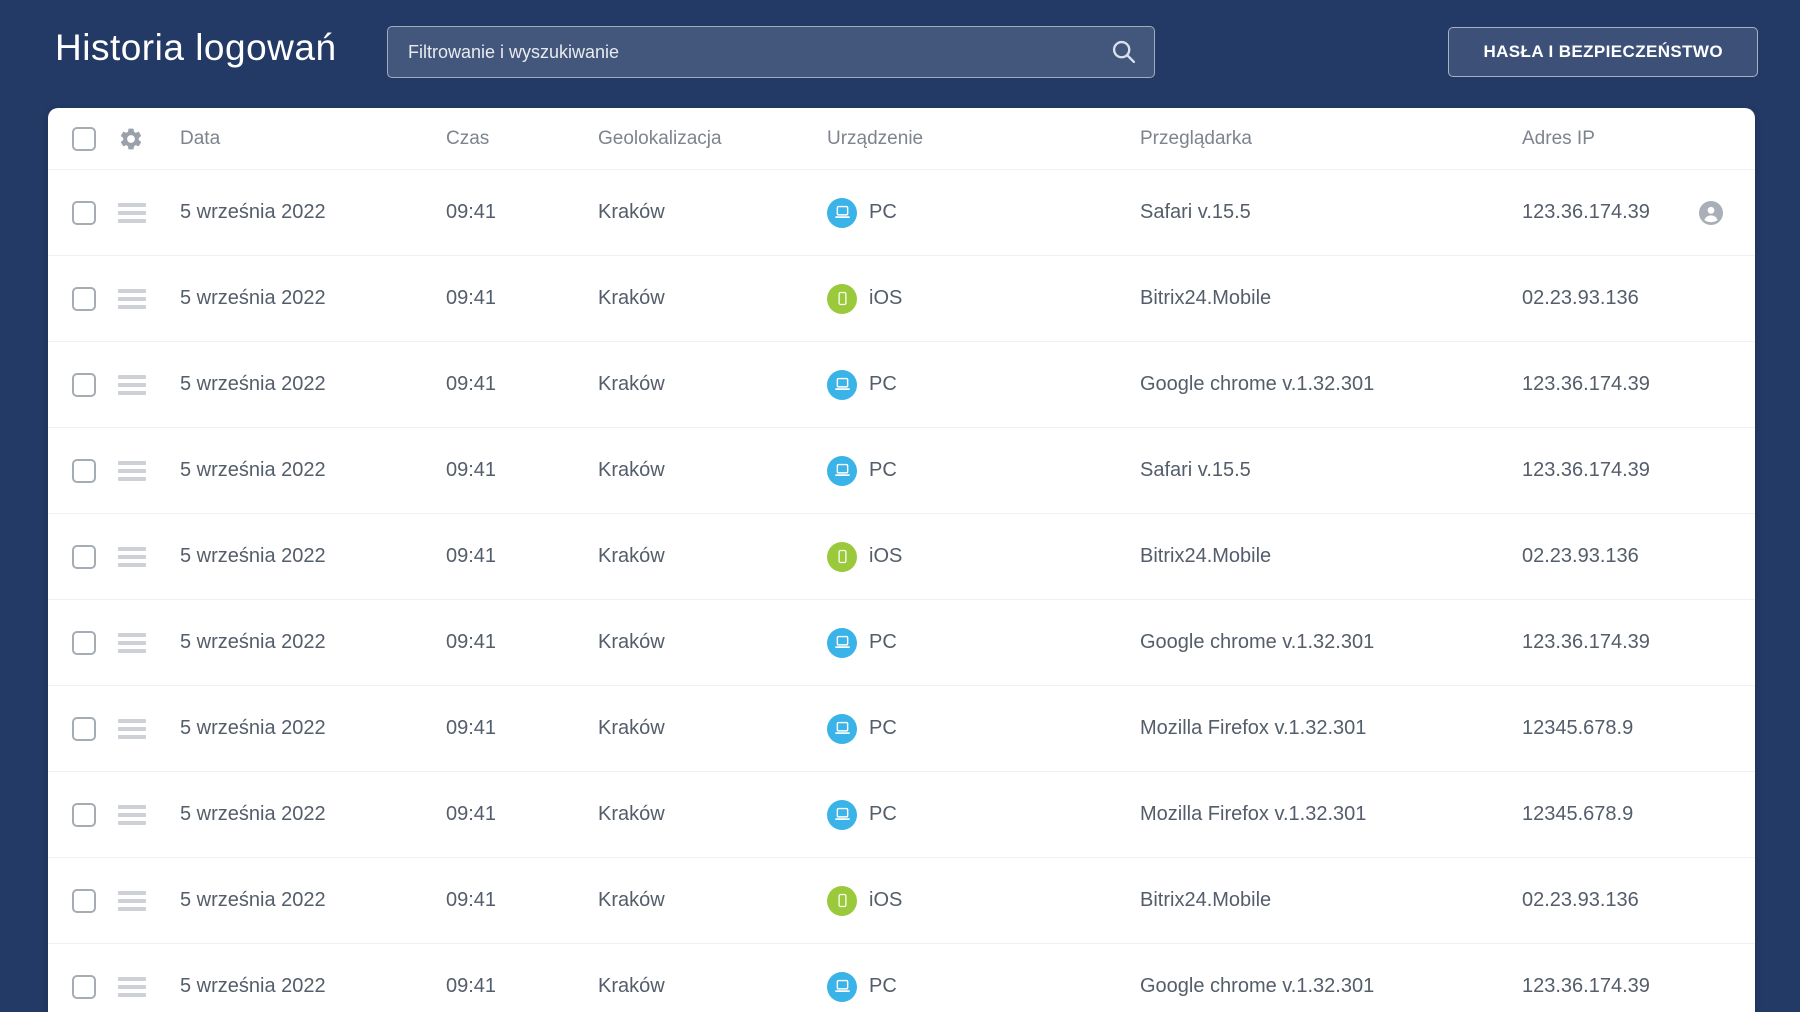 The image size is (1800, 1012). What do you see at coordinates (1603, 52) in the screenshot?
I see `passwords-security-button: HASŁA I BEZPIECZEŃSTWO` at bounding box center [1603, 52].